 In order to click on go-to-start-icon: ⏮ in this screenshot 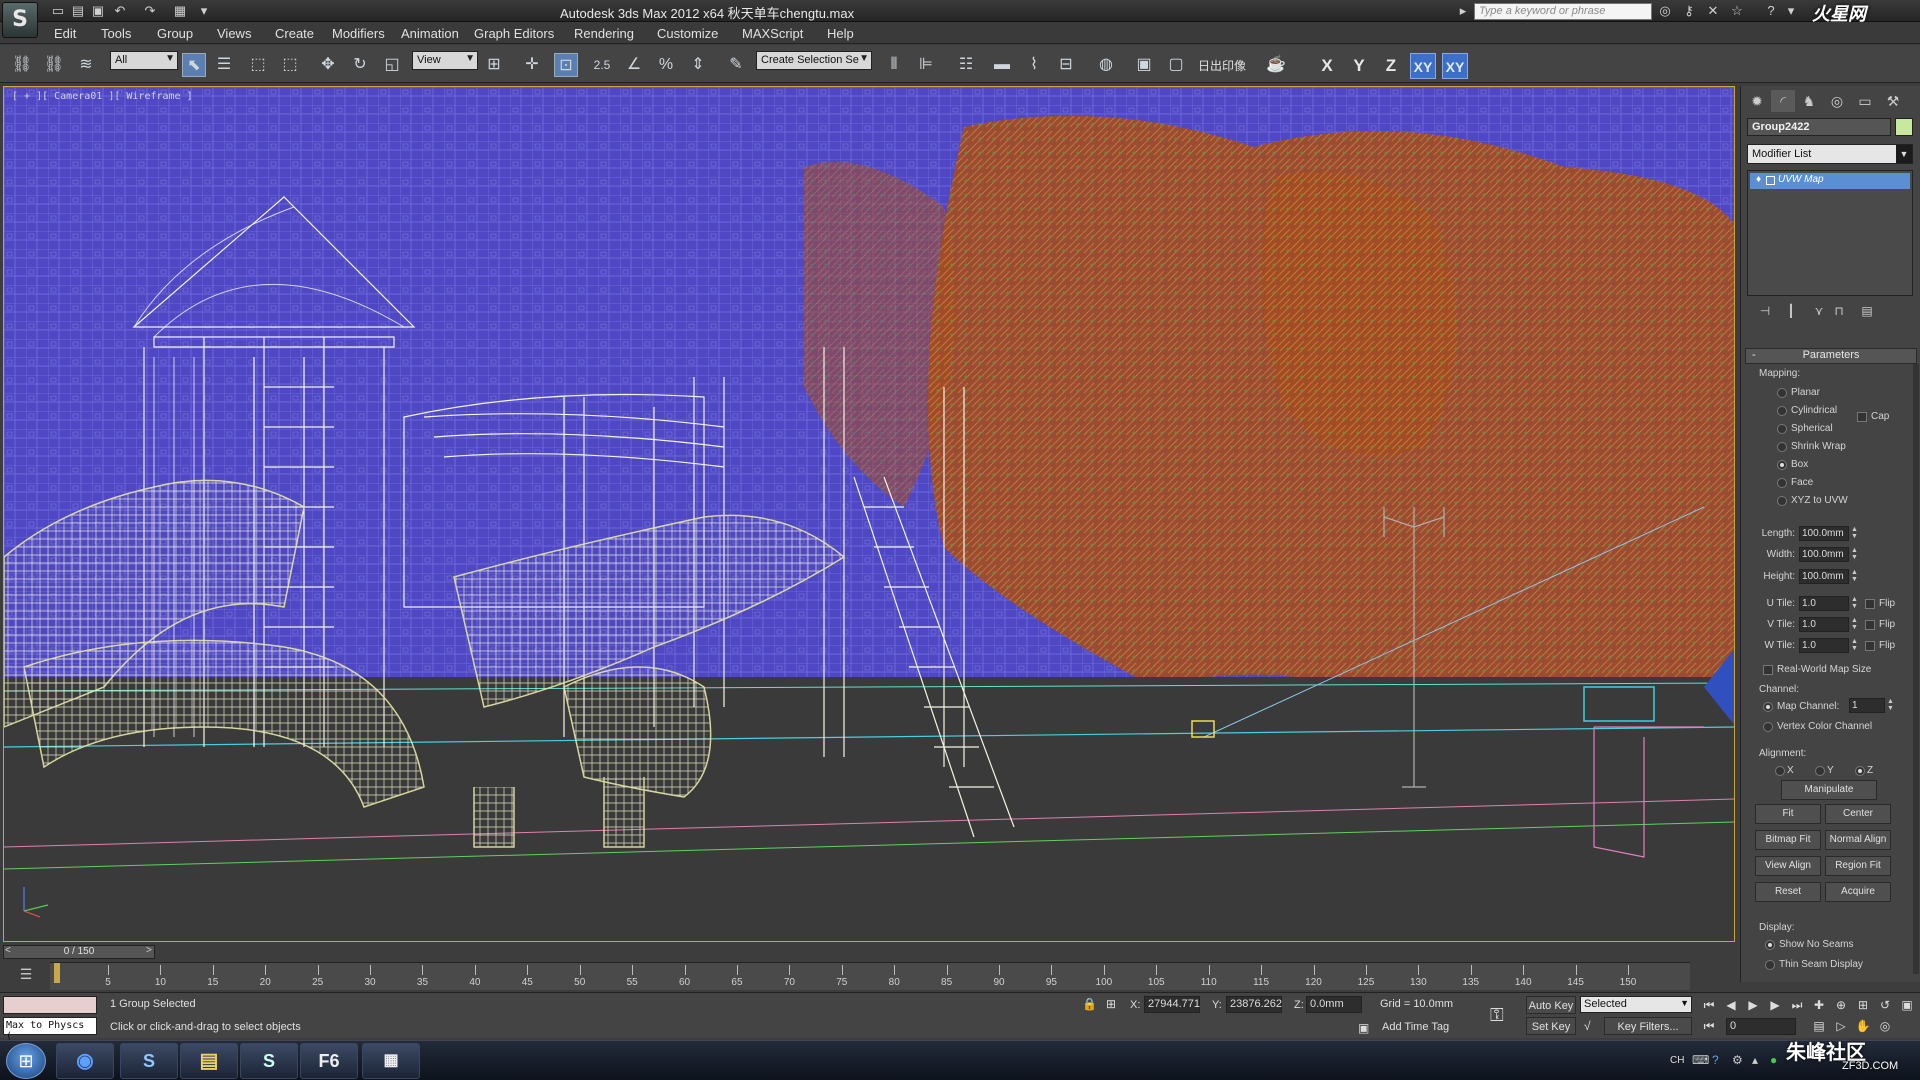, I will do `click(1709, 1005)`.